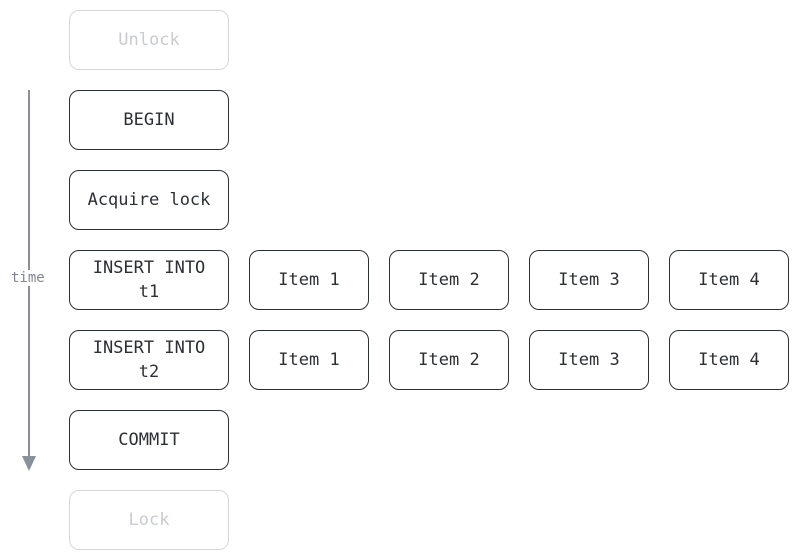 The image size is (798, 560). I want to click on step-box: Lock, so click(149, 520).